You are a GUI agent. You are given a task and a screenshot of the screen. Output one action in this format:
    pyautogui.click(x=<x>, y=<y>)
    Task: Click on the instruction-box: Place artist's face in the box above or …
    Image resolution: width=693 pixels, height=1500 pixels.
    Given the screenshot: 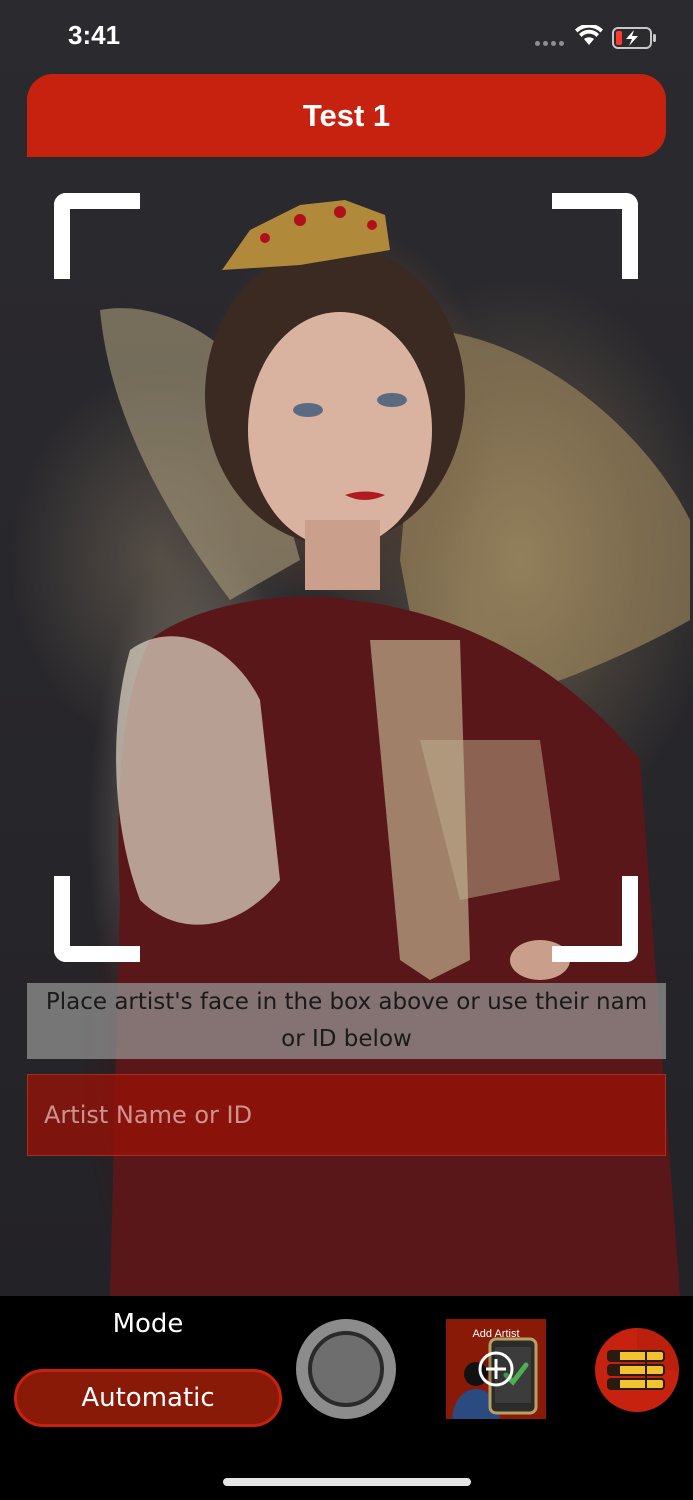 What is the action you would take?
    pyautogui.click(x=346, y=1021)
    